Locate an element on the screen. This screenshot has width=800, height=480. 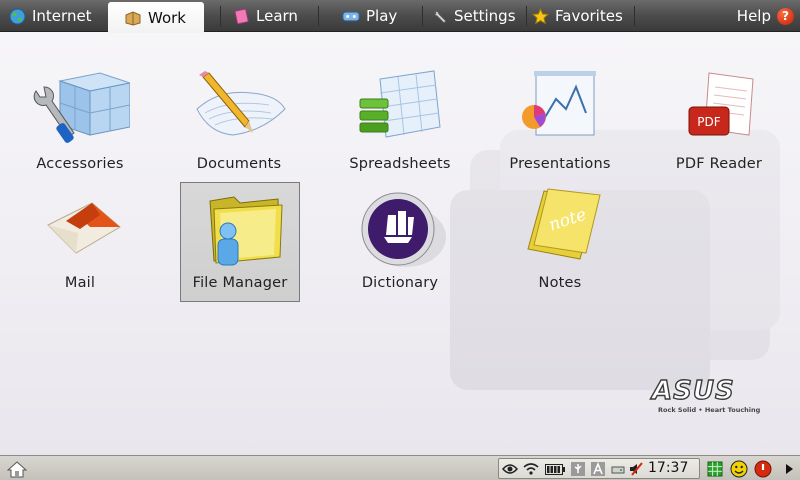
globe-icon is located at coordinates (17, 16).